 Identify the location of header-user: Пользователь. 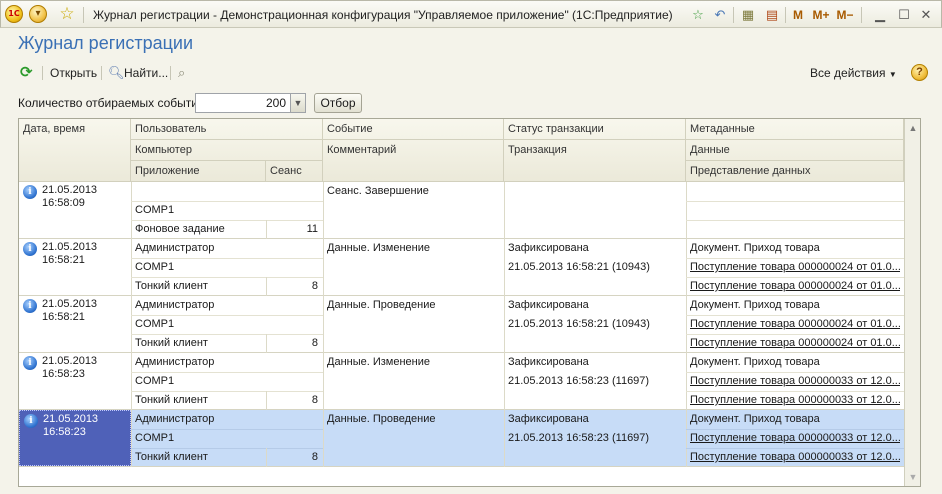
(227, 129).